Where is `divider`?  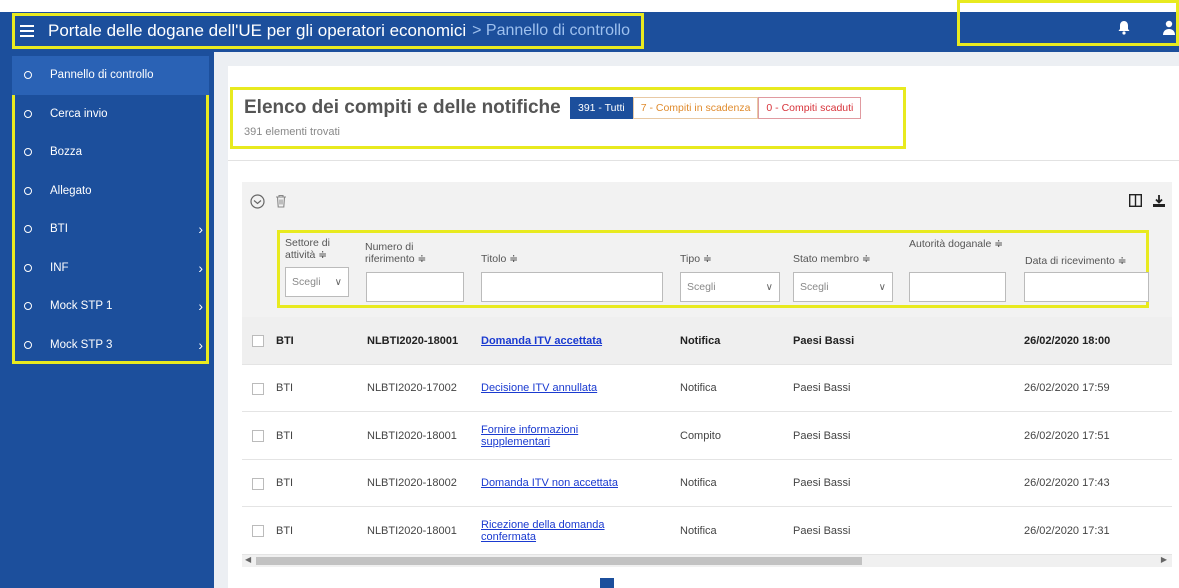
divider is located at coordinates (703, 160).